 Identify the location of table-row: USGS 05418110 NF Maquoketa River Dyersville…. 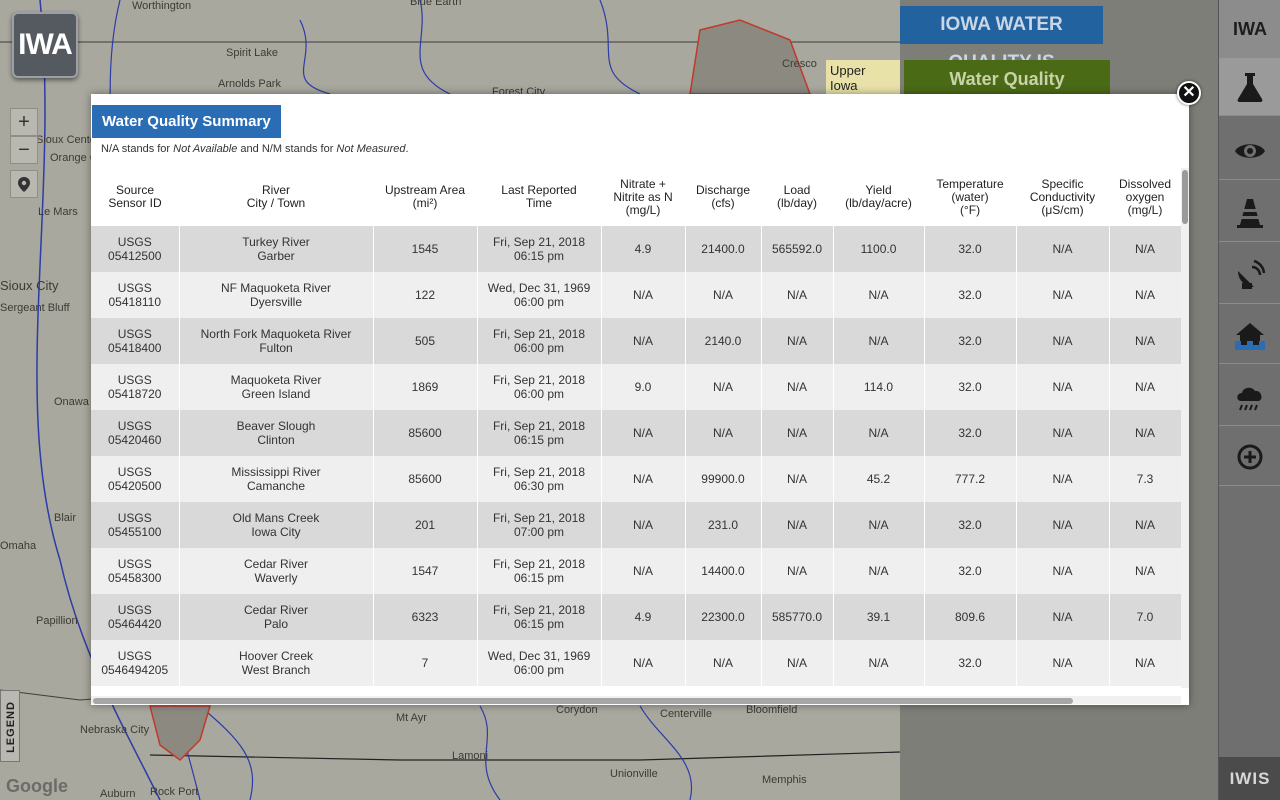
(636, 295).